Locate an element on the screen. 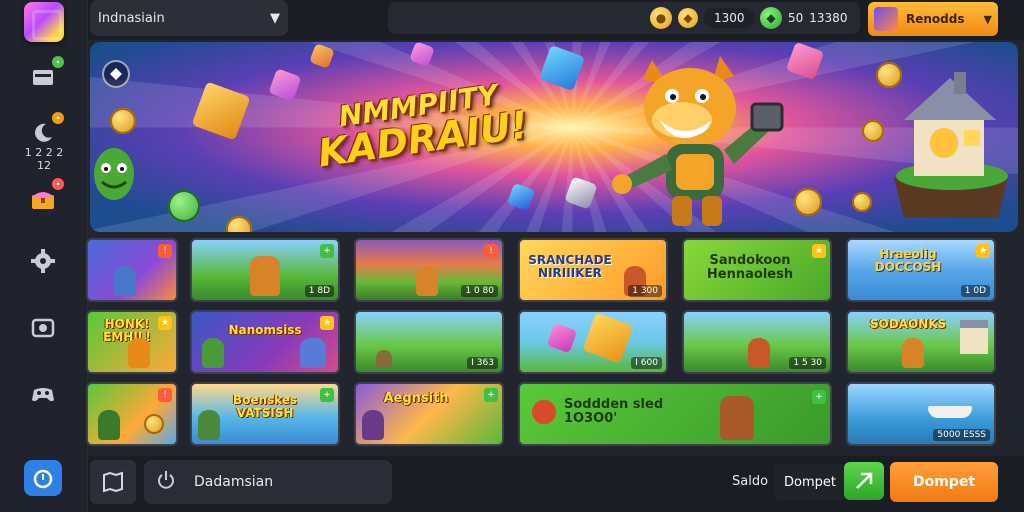 This screenshot has width=1024, height=512. banner-icon-button is located at coordinates (116, 74).